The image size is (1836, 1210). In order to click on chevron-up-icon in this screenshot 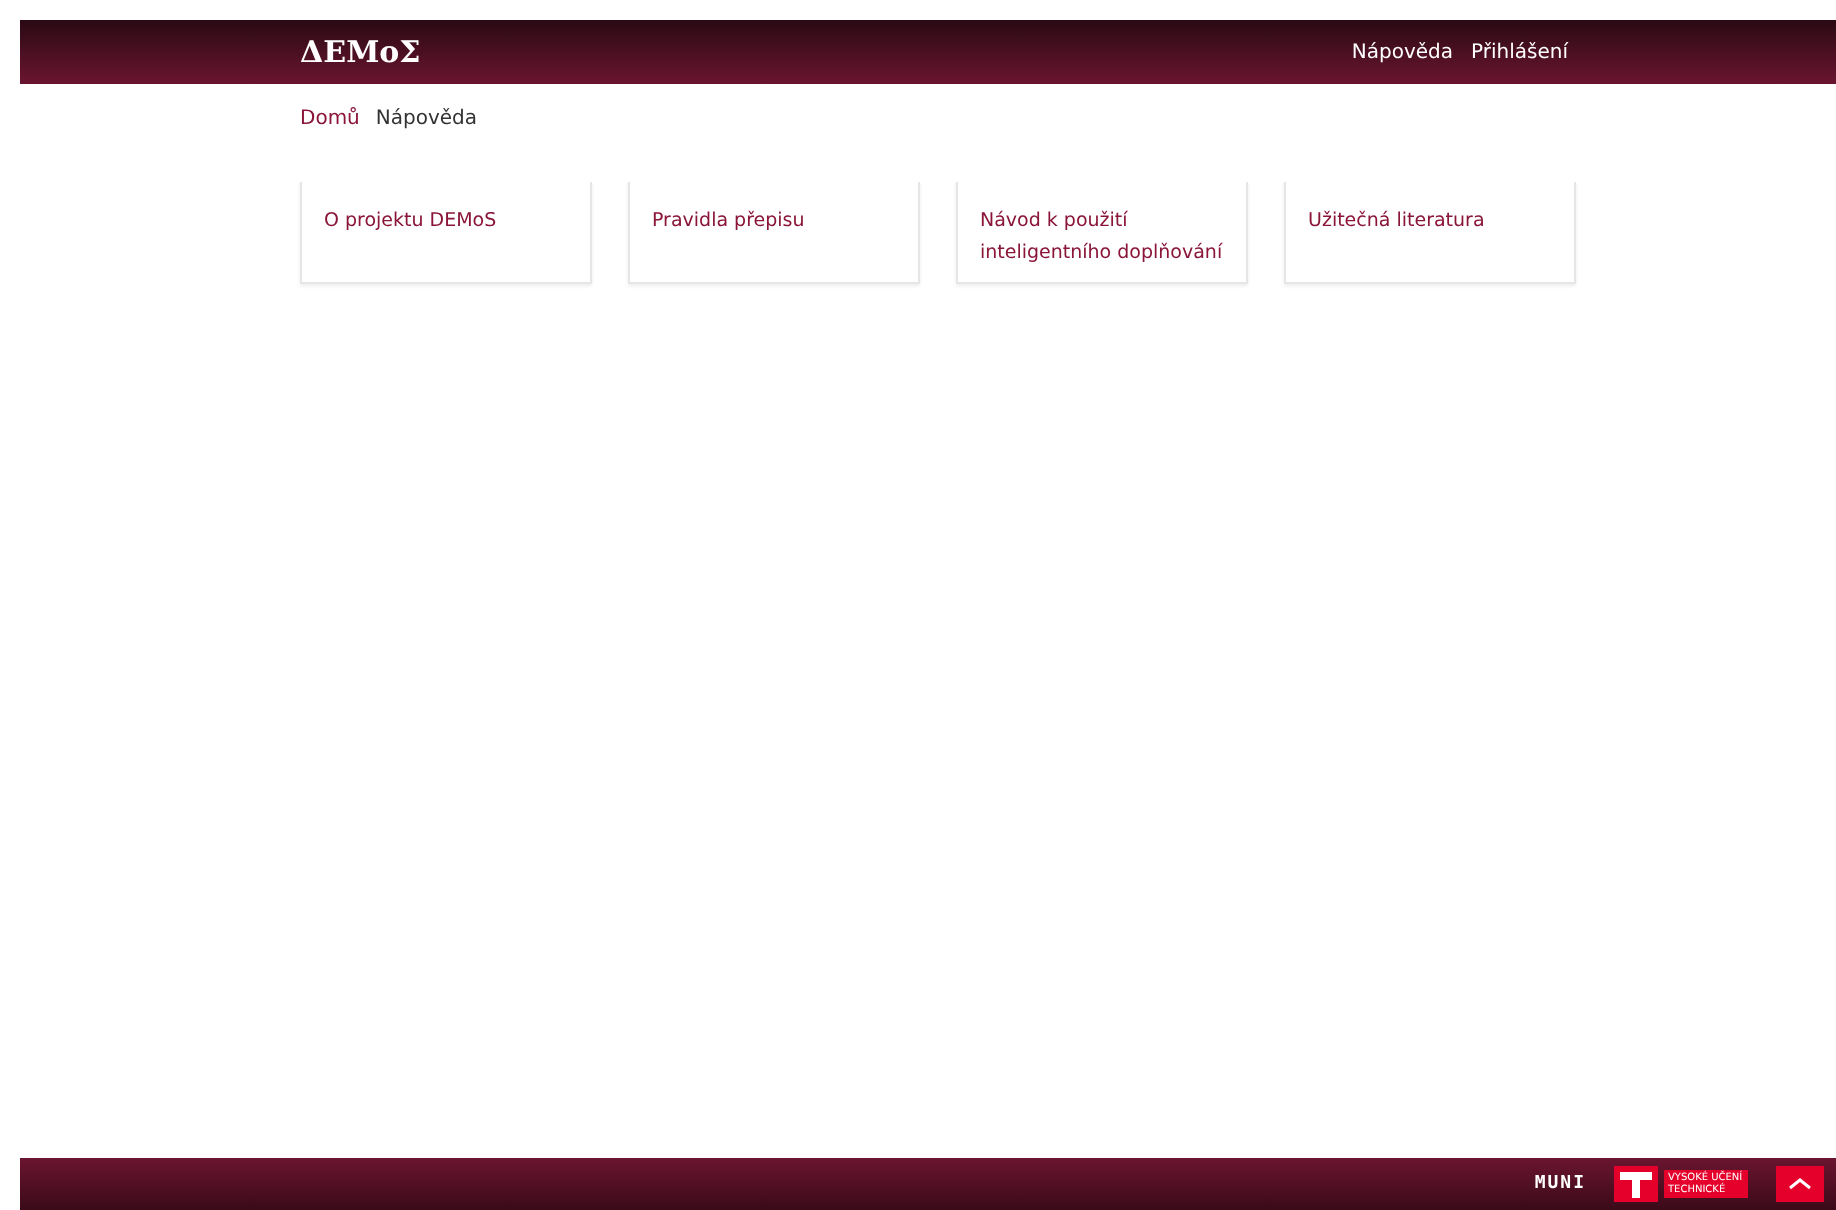, I will do `click(1800, 1184)`.